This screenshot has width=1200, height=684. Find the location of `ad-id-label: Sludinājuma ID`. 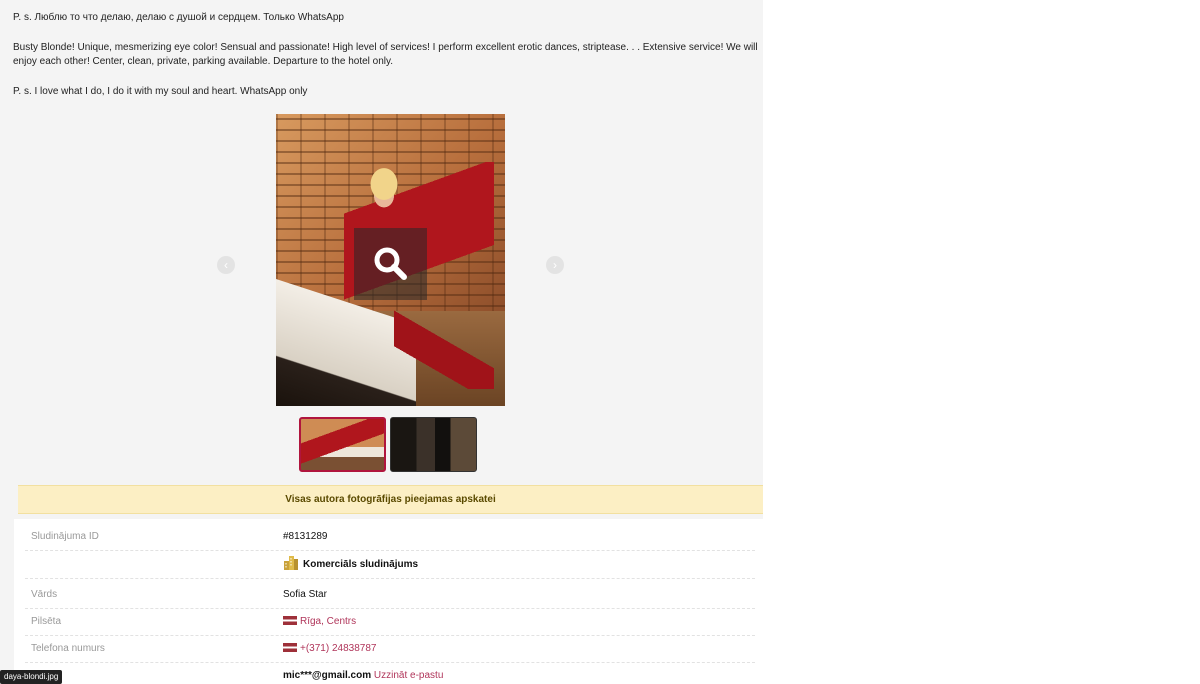

ad-id-label: Sludinājuma ID is located at coordinates (65, 536).